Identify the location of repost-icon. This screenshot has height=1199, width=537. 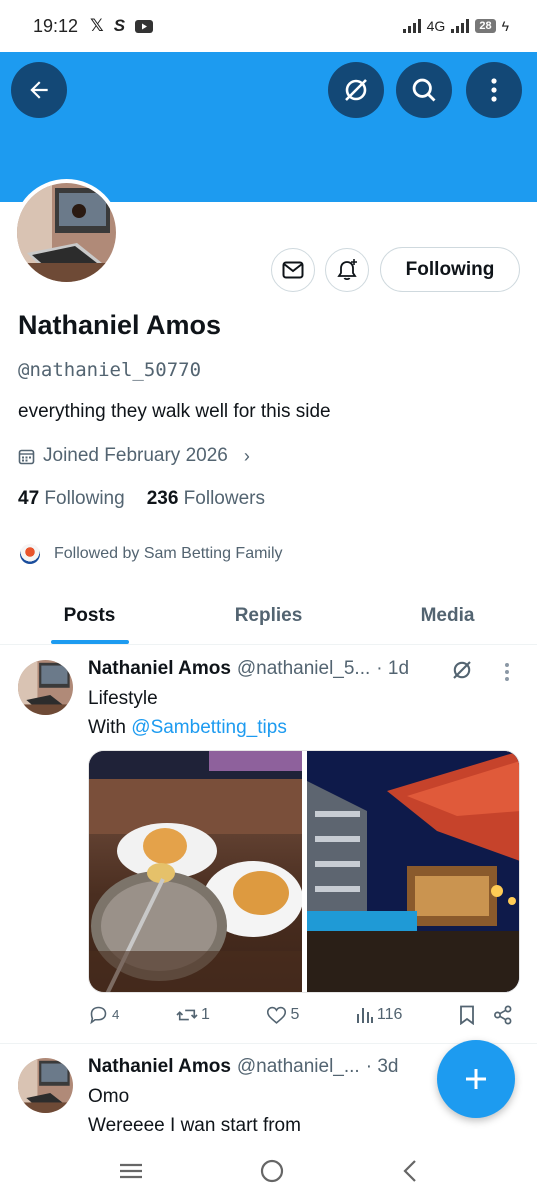
(187, 1014).